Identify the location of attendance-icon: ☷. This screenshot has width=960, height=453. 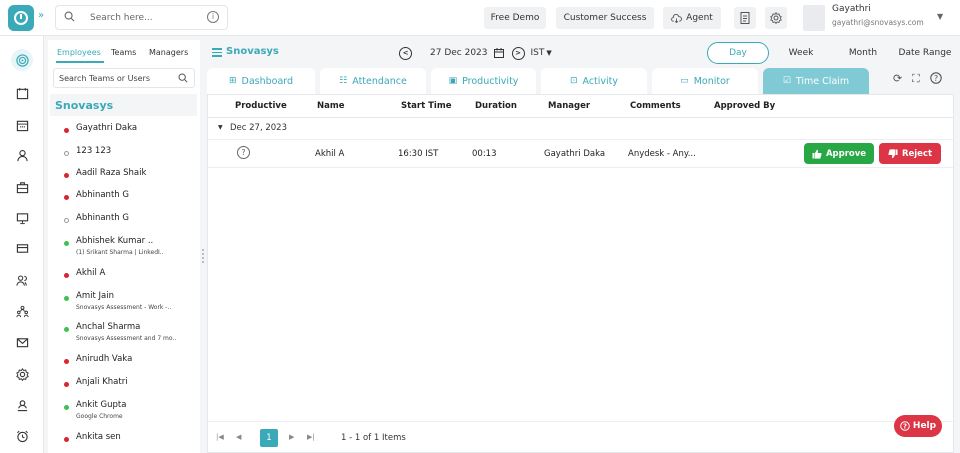
(343, 81).